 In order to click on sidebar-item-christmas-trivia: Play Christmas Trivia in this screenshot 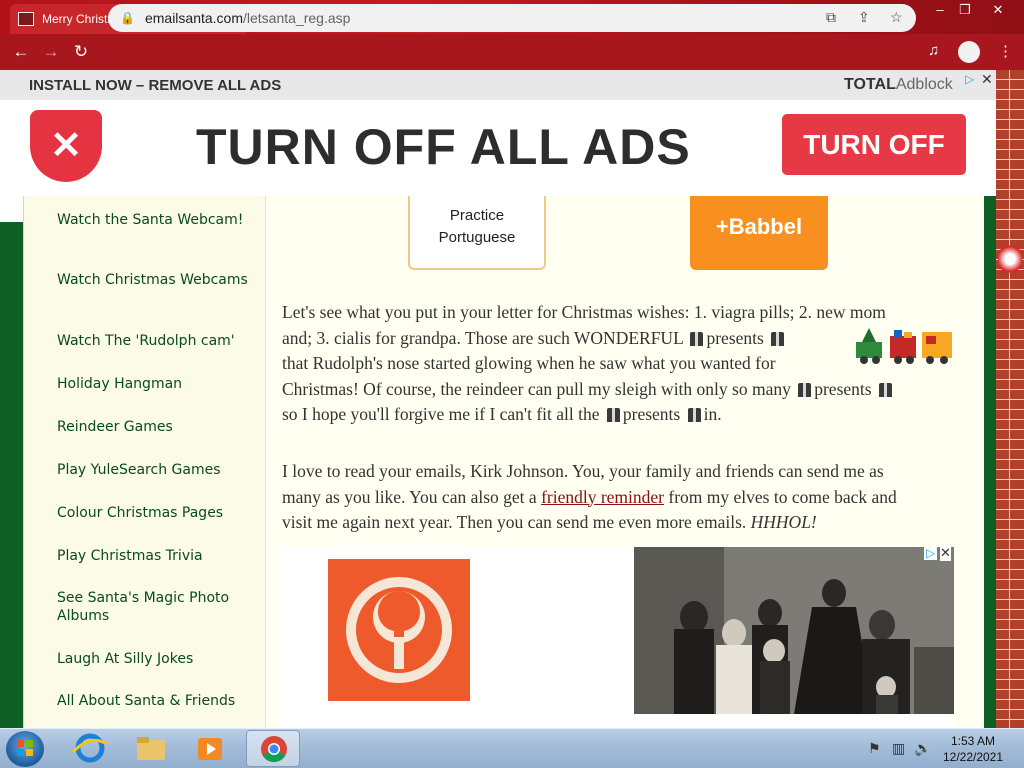, I will do `click(157, 556)`.